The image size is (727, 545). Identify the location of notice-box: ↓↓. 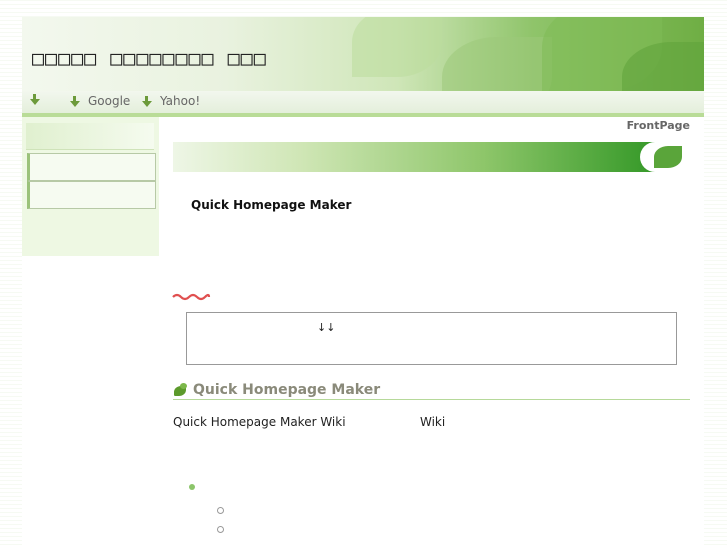
(431, 338).